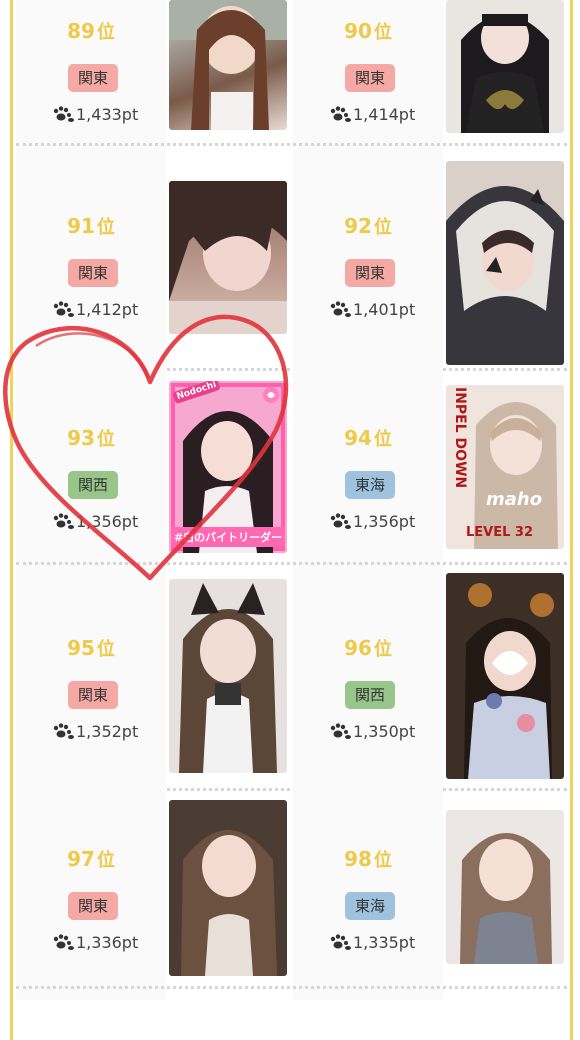  What do you see at coordinates (505, 467) in the screenshot?
I see `profile-photo: INPEL DOWN maho LEVEL 32` at bounding box center [505, 467].